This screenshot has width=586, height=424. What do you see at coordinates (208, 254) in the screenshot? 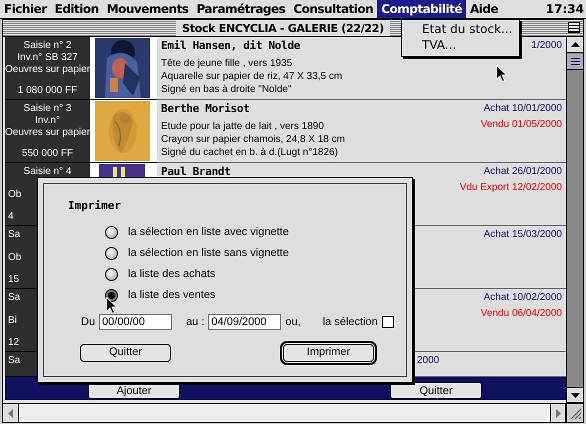
I see `radio-label: la sélection en liste sans vignette` at bounding box center [208, 254].